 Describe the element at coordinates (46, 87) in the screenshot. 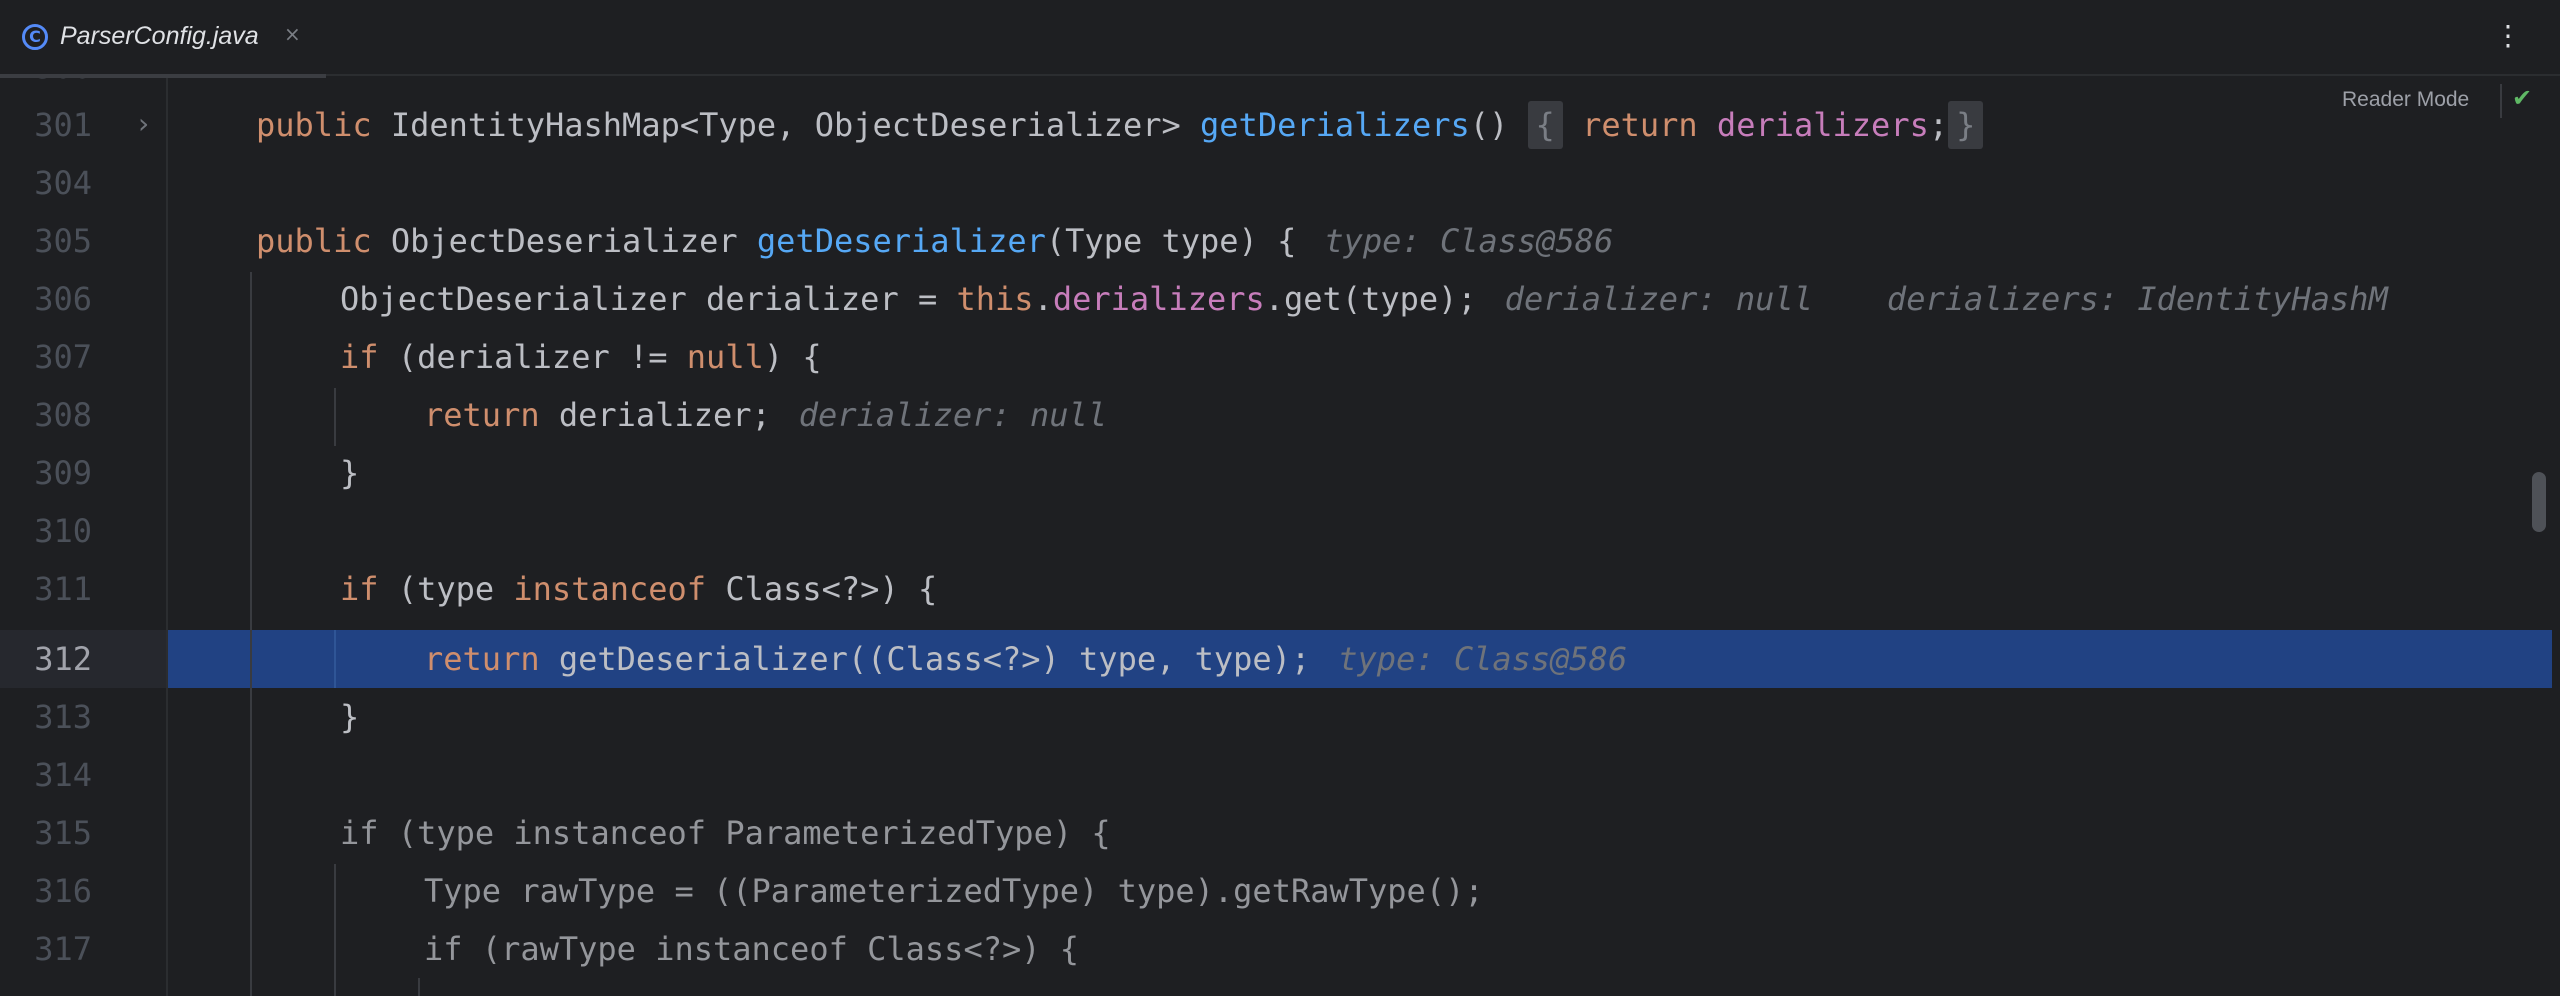

I see `line-number: 300` at that location.